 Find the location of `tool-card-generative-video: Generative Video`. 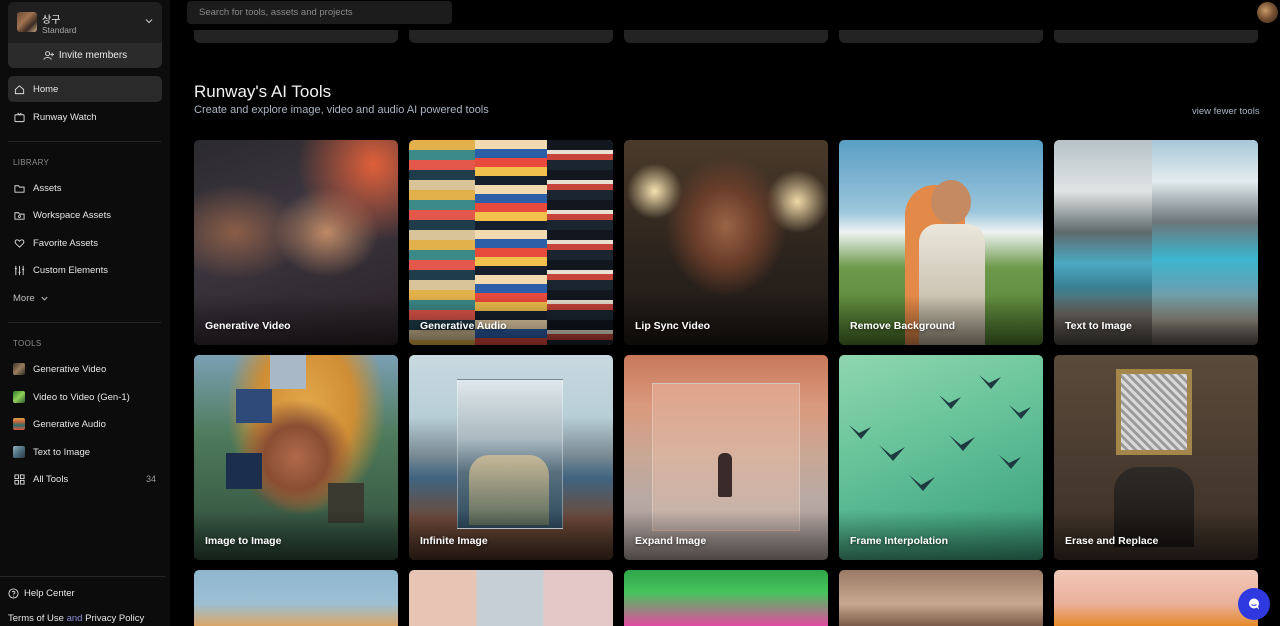

tool-card-generative-video: Generative Video is located at coordinates (296, 242).